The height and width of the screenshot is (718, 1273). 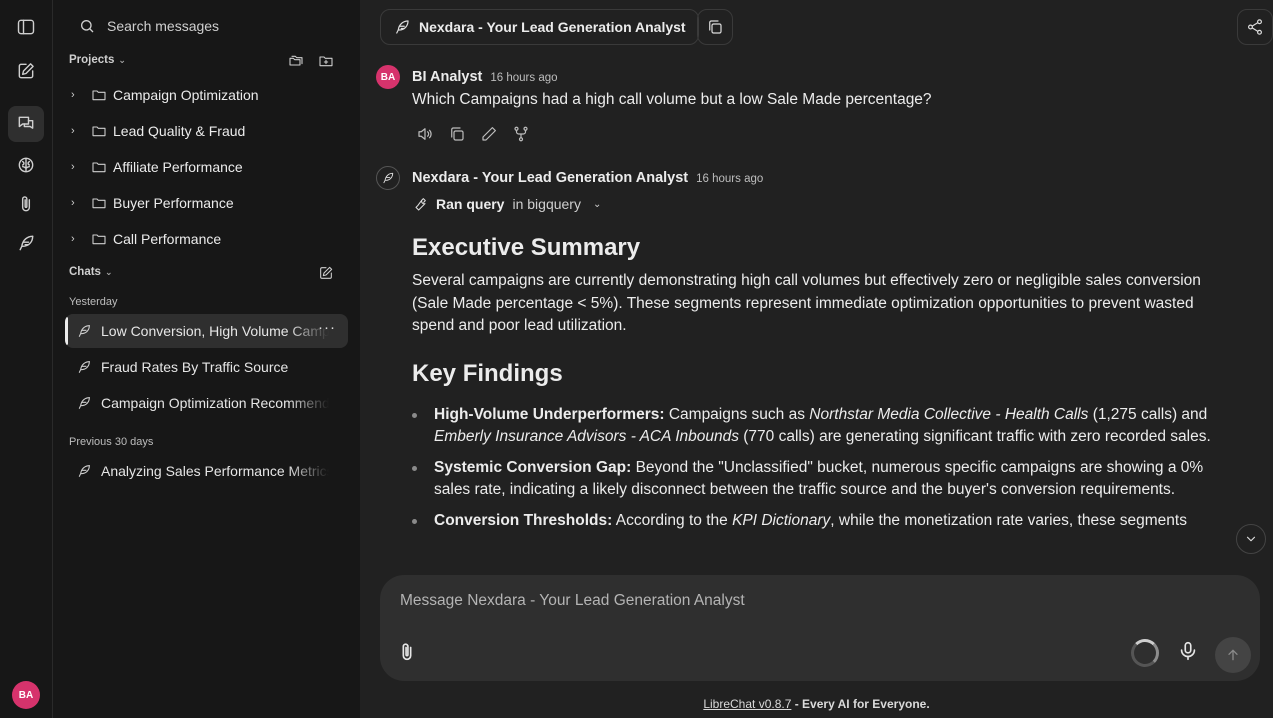 I want to click on group-label: Previous 30 days, so click(x=111, y=442).